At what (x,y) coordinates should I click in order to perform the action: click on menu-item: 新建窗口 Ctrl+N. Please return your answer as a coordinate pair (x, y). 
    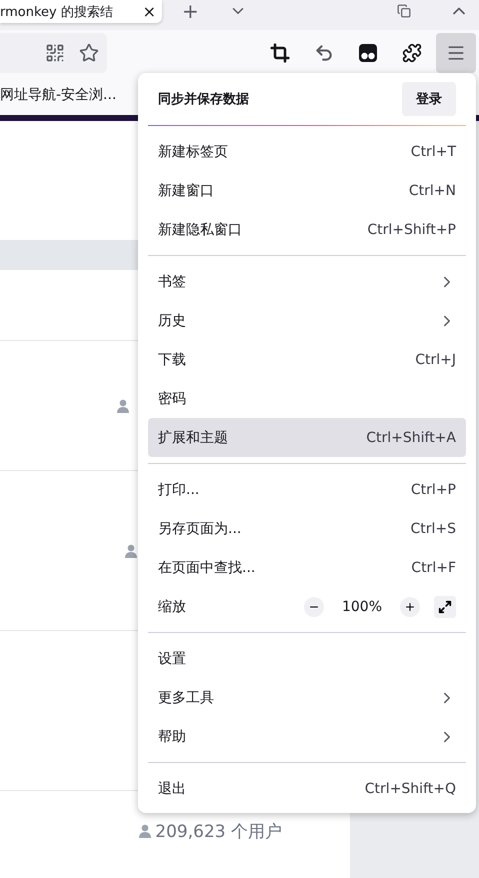
    Looking at the image, I should click on (307, 190).